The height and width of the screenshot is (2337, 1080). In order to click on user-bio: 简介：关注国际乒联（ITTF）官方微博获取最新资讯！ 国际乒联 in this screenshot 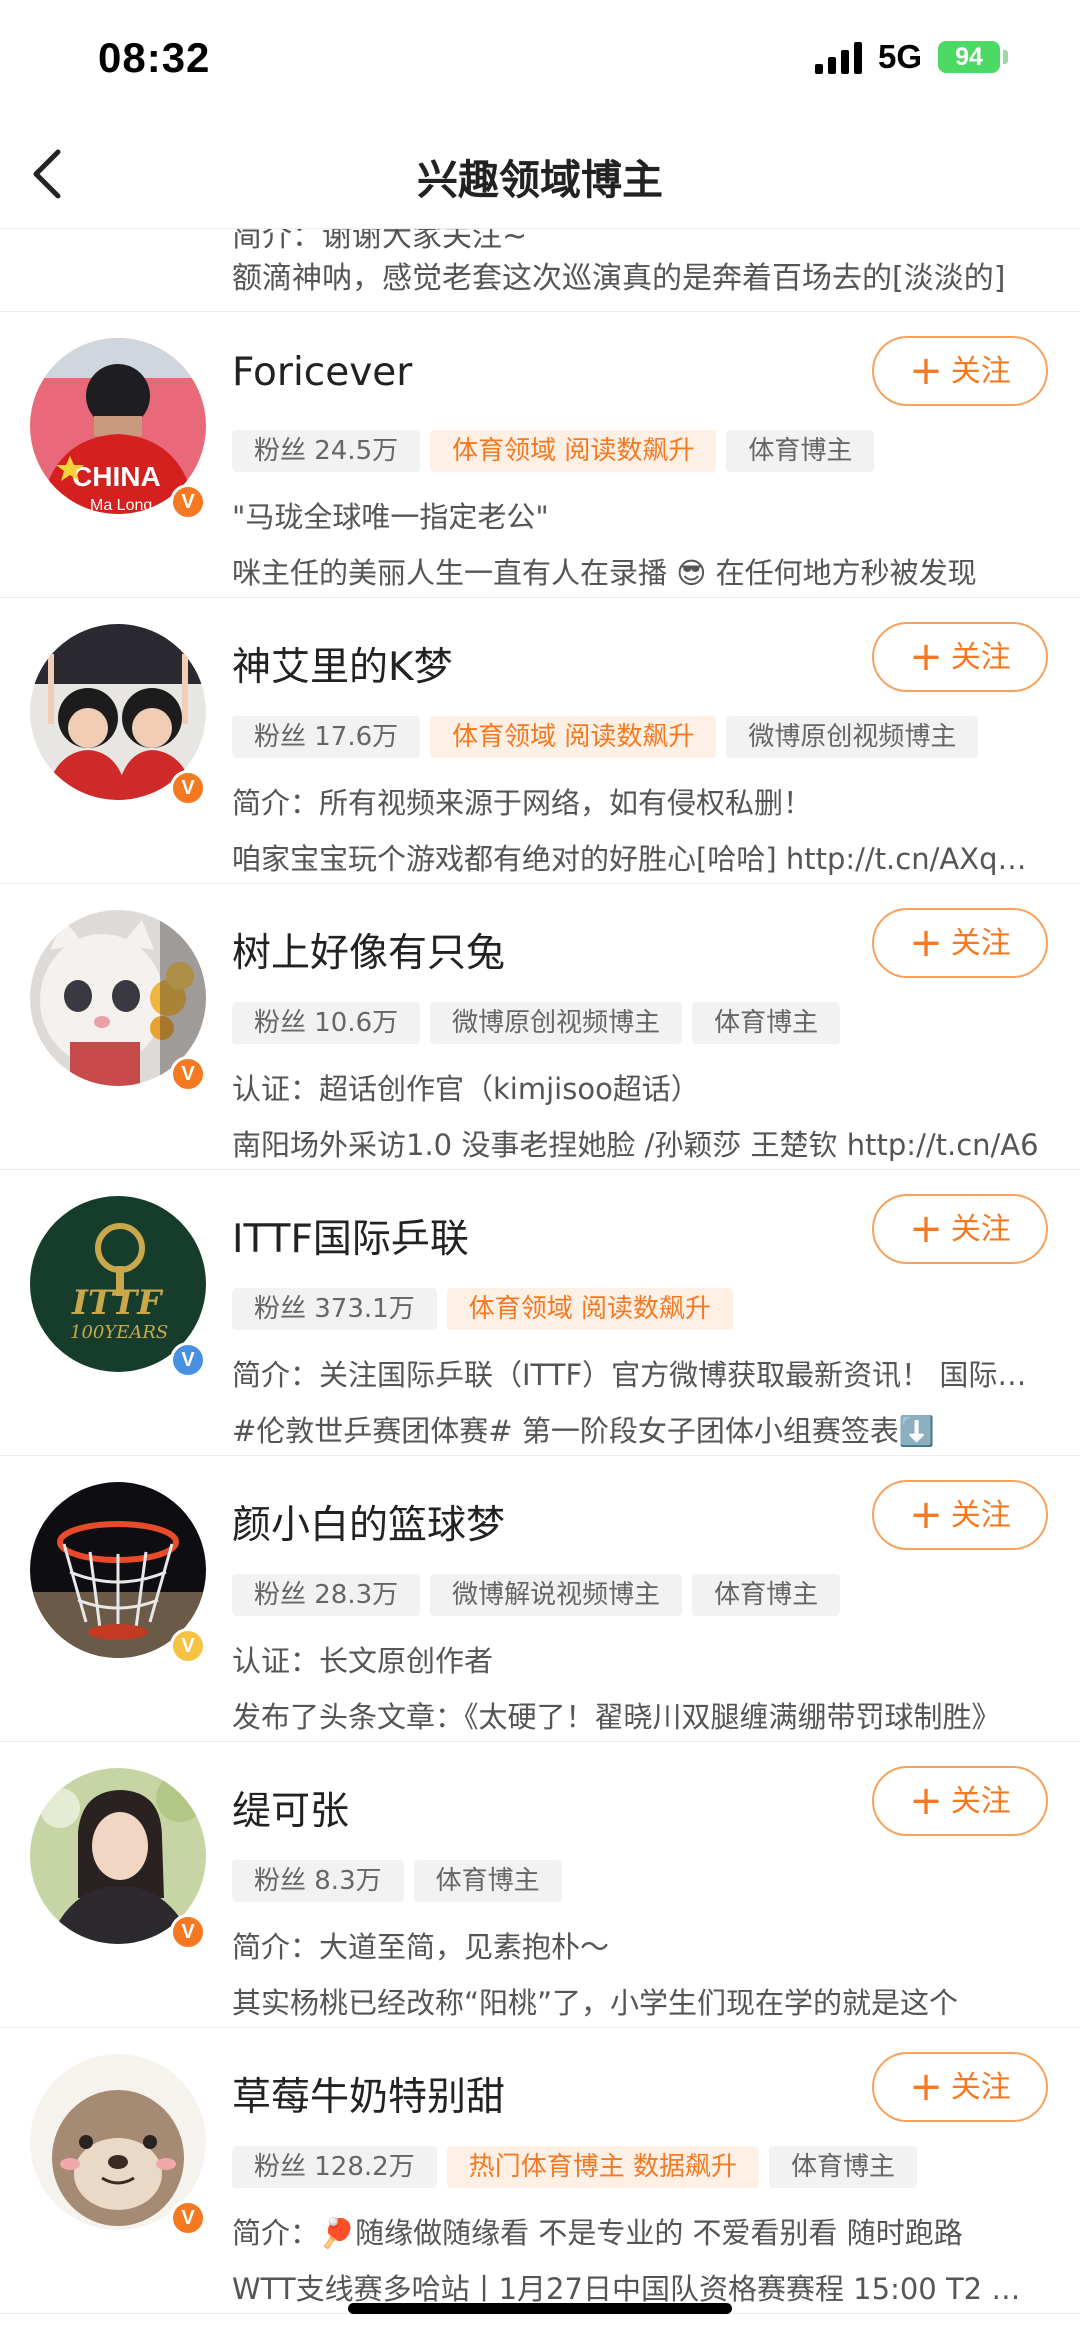, I will do `click(637, 1375)`.